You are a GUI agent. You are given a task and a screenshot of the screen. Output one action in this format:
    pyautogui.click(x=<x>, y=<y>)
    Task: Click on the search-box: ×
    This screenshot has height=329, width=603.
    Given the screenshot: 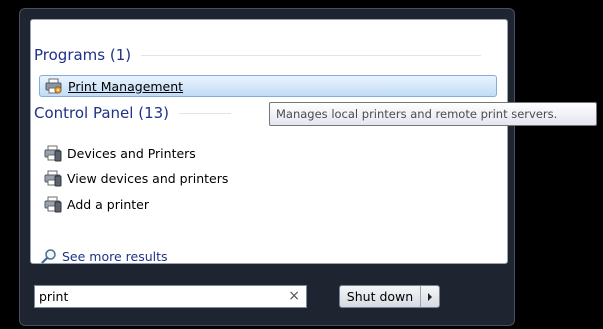 What is the action you would take?
    pyautogui.click(x=170, y=296)
    